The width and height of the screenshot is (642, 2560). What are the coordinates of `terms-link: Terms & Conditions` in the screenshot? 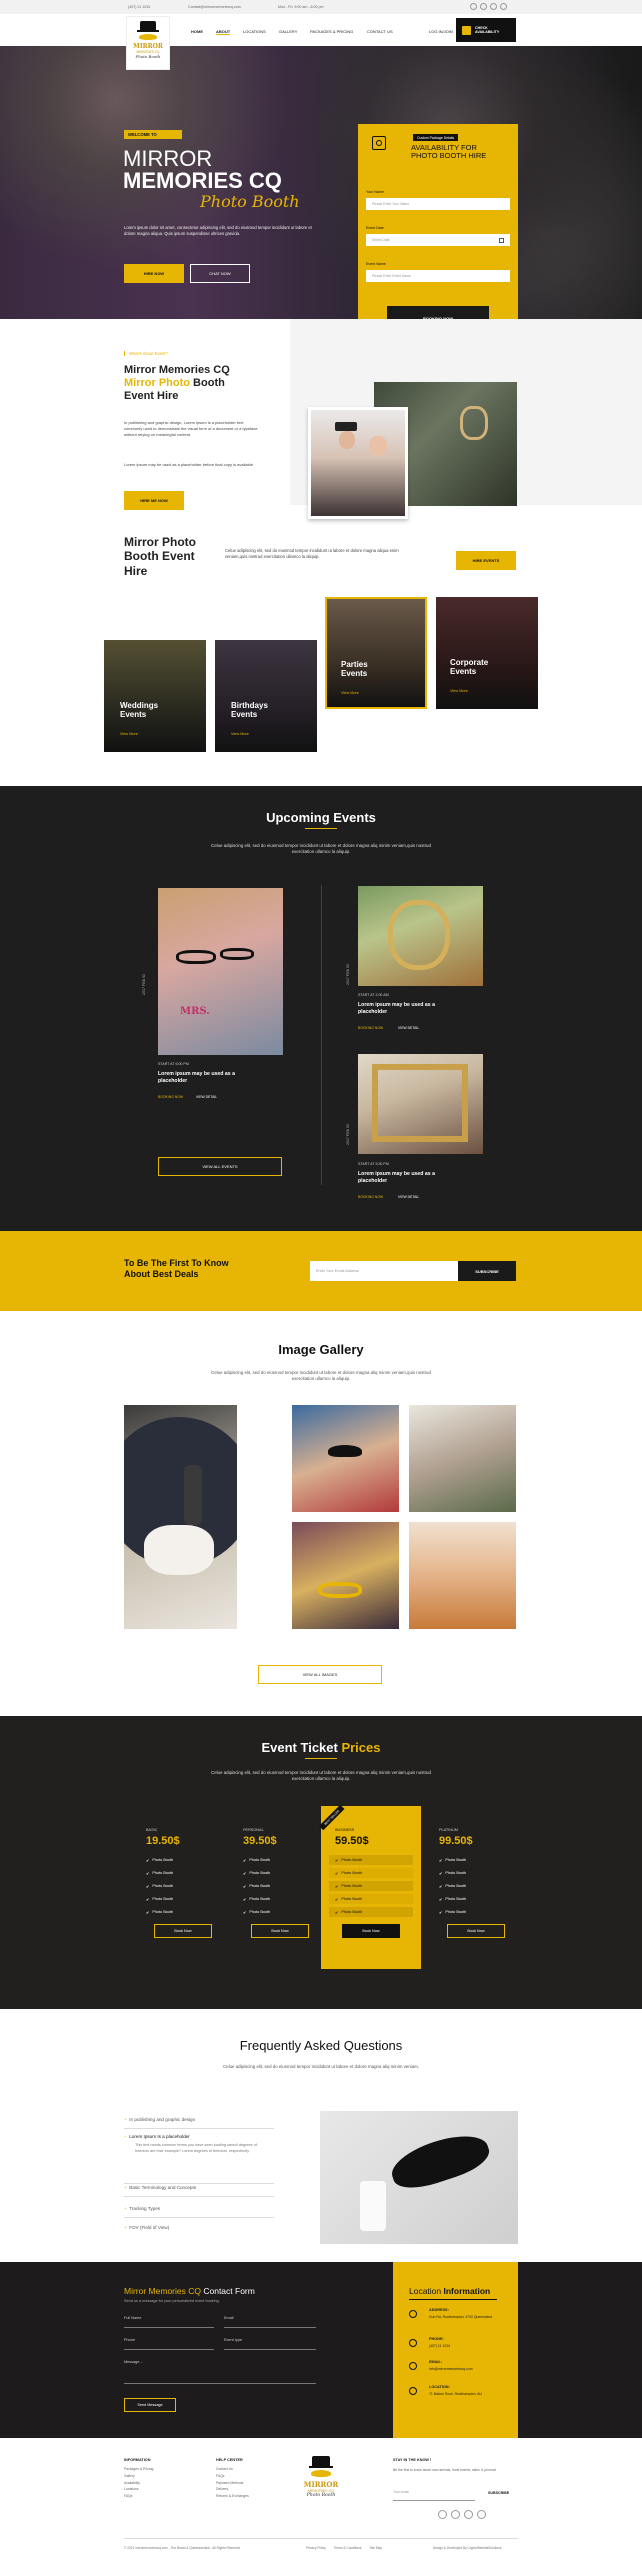 It's located at (348, 2548).